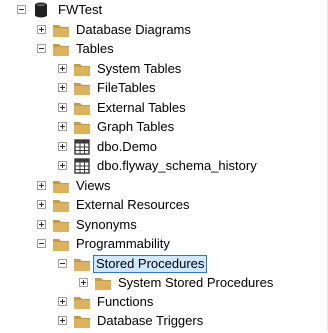 The height and width of the screenshot is (333, 328). What do you see at coordinates (123, 243) in the screenshot?
I see `tree-node-label: Programmability` at bounding box center [123, 243].